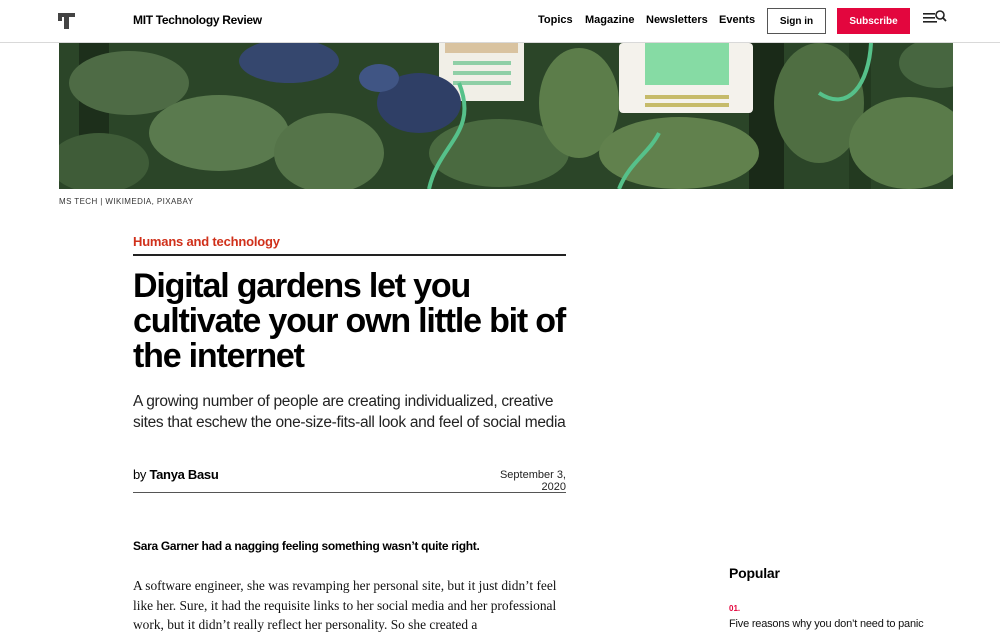 This screenshot has height=635, width=1000. I want to click on byline: by Tanya Basu, so click(176, 474).